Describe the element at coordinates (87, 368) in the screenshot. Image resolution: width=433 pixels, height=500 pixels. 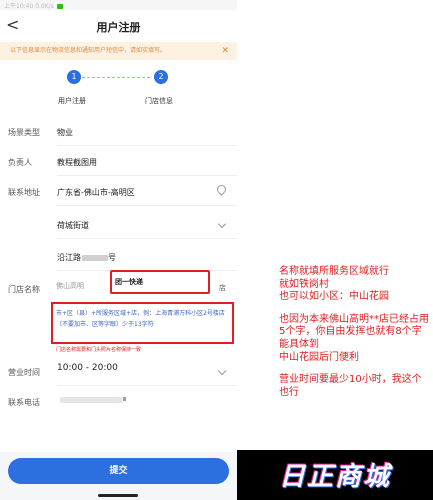
I see `business-hours-value: 10:00 - 20:00` at that location.